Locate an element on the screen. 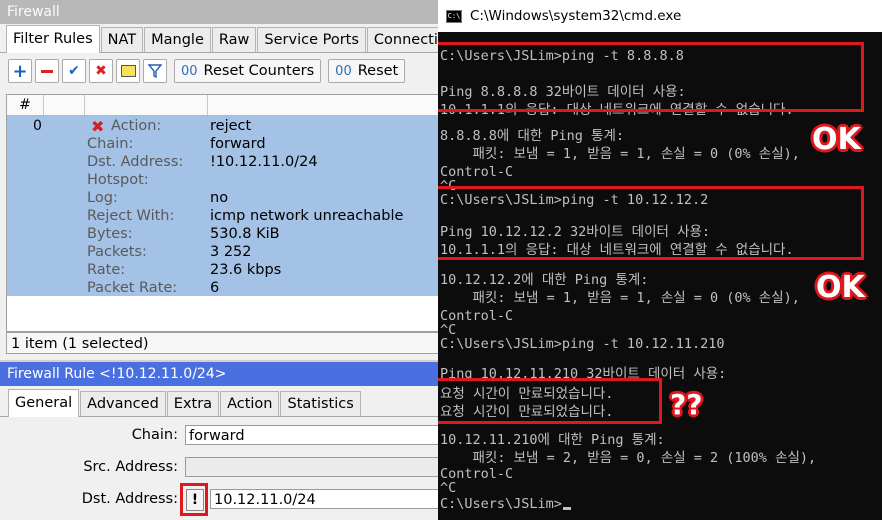  table-header: # is located at coordinates (223, 105).